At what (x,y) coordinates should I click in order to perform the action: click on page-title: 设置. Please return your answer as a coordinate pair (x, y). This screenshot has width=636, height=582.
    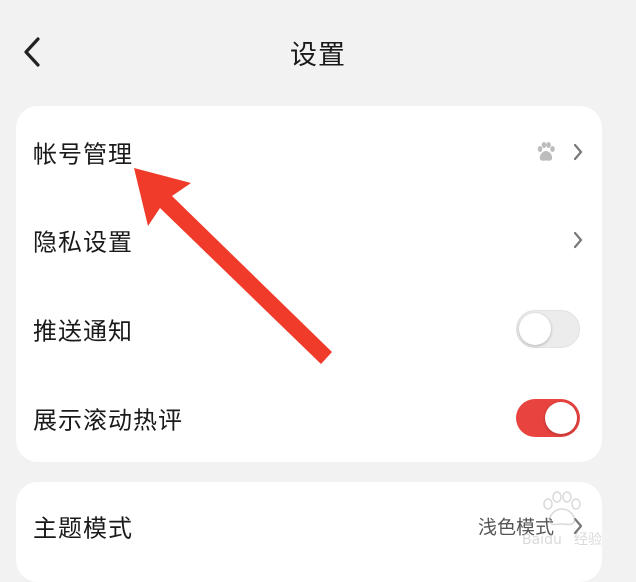
    Looking at the image, I should click on (318, 55).